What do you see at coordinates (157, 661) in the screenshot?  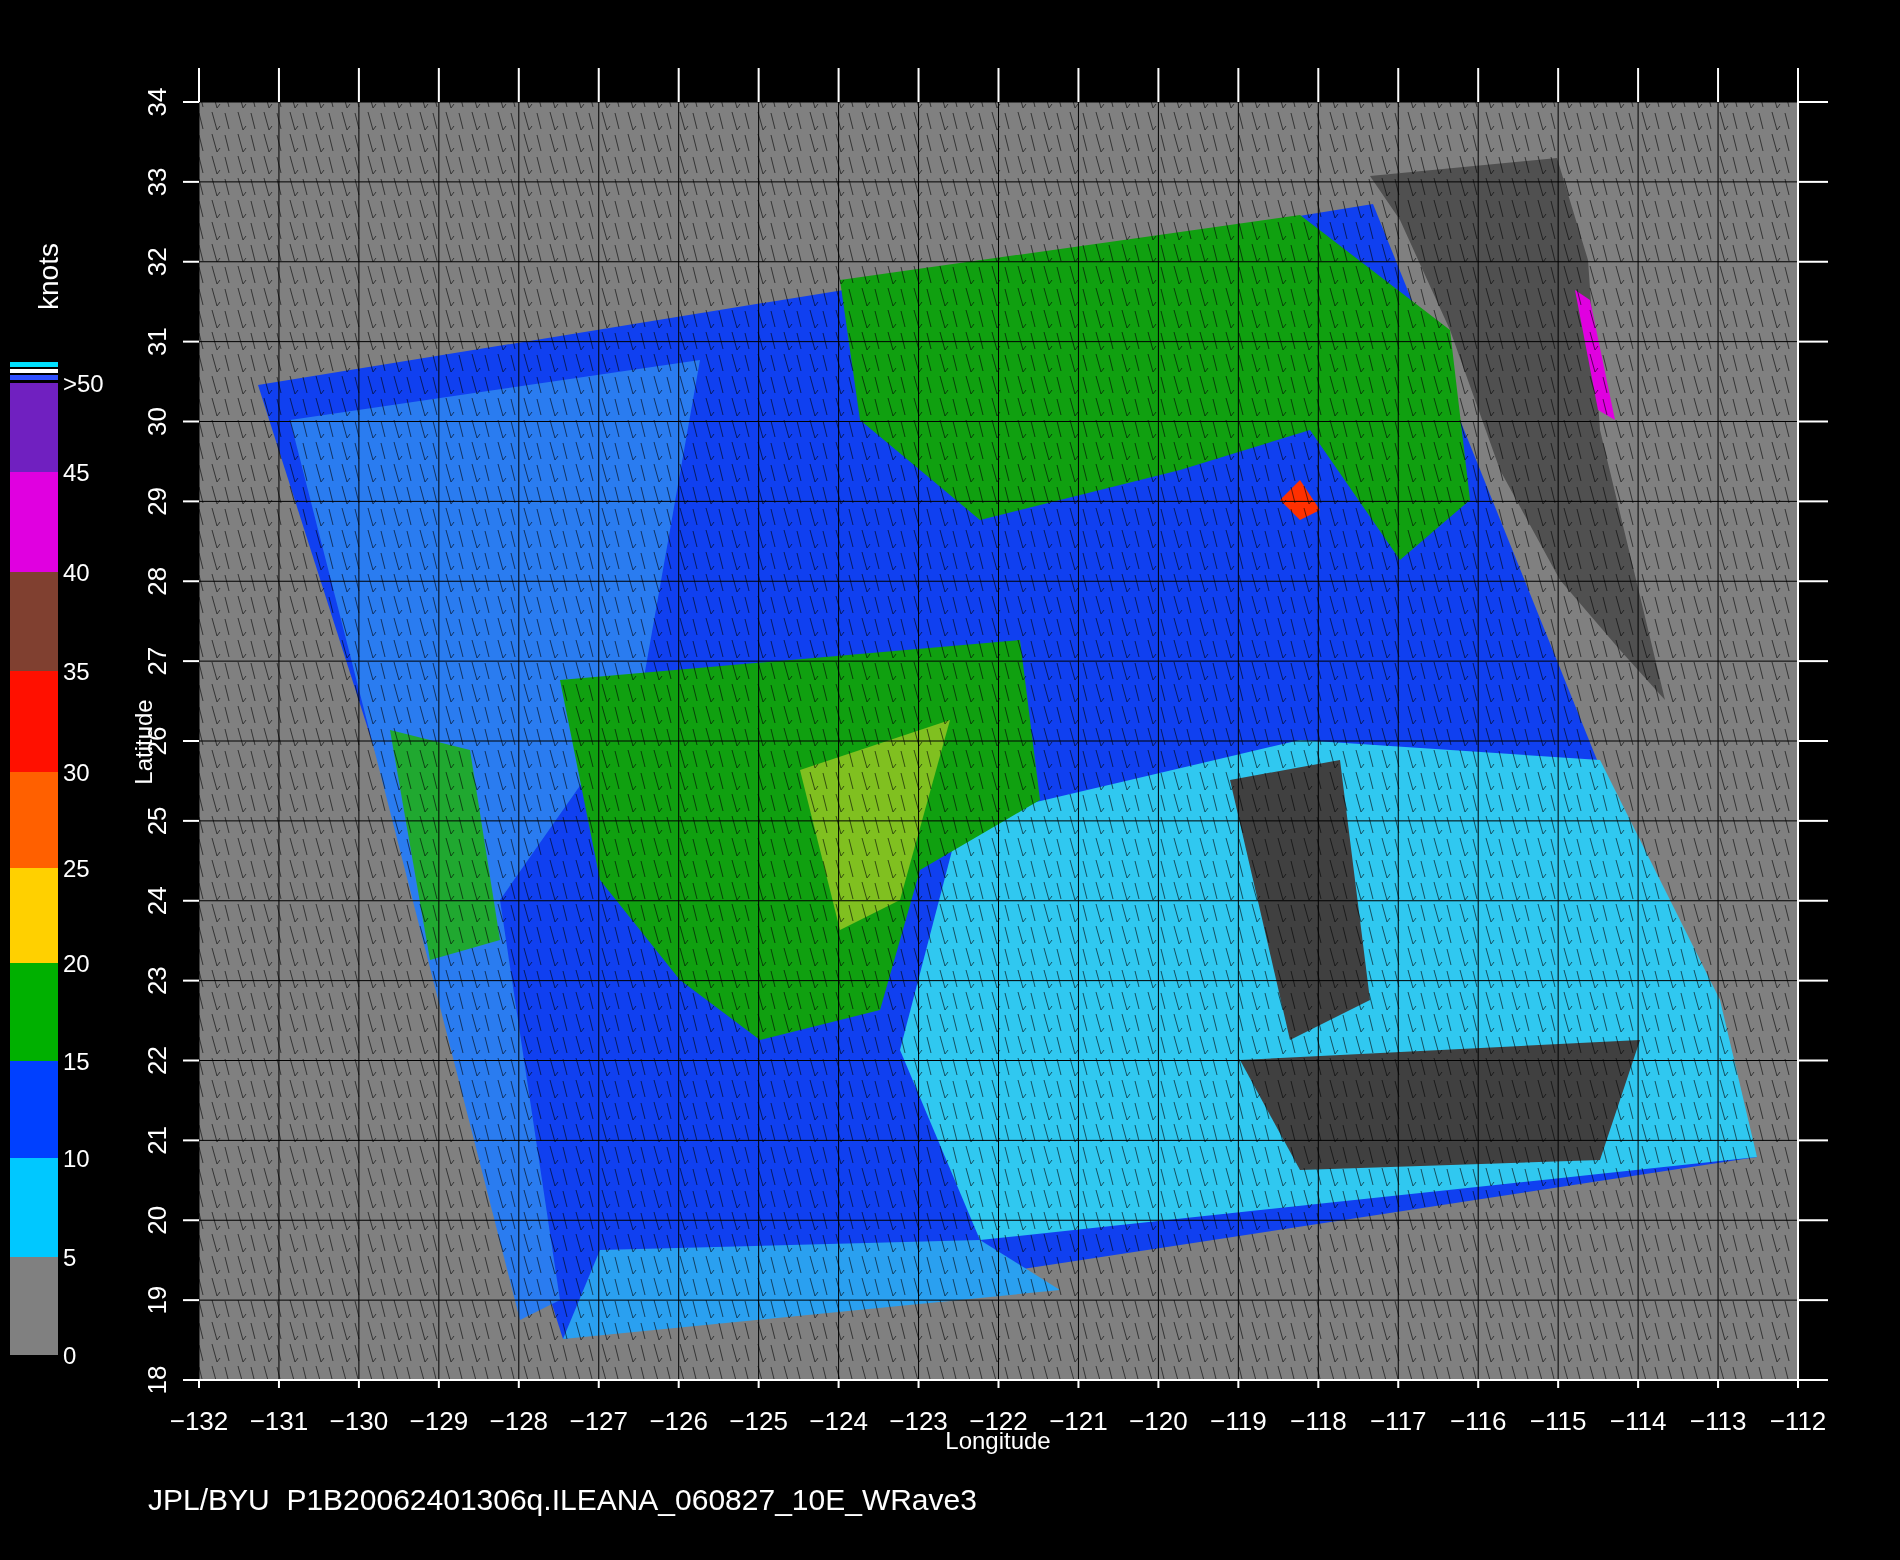 I see `y-tick-label: 27` at bounding box center [157, 661].